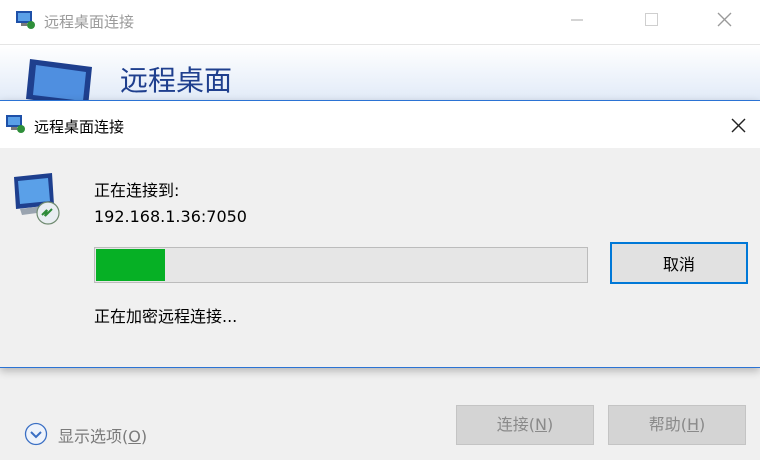 This screenshot has width=760, height=460. I want to click on remote-address: 192.168.1.36:7050, so click(170, 216).